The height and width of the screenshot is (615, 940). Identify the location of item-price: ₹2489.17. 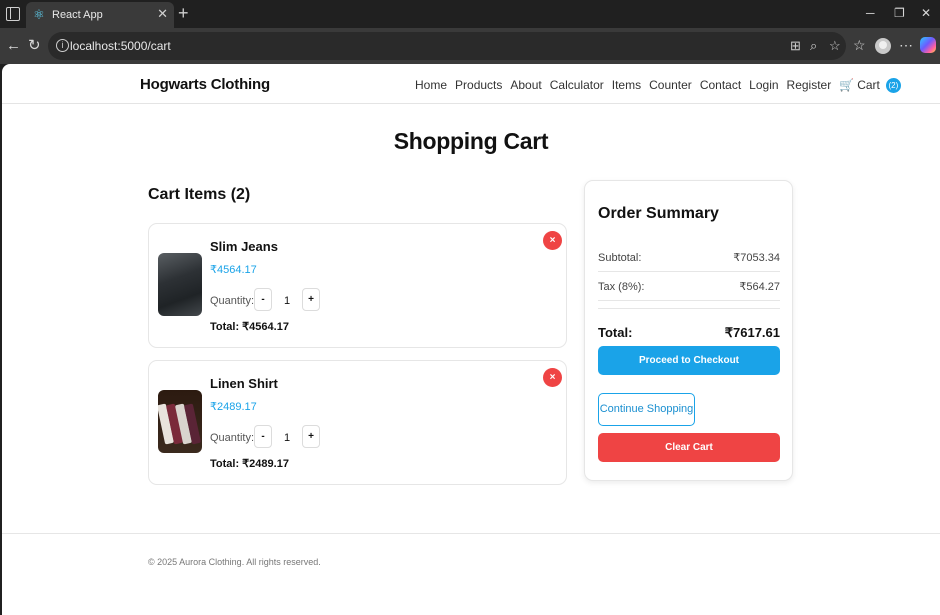
(233, 407).